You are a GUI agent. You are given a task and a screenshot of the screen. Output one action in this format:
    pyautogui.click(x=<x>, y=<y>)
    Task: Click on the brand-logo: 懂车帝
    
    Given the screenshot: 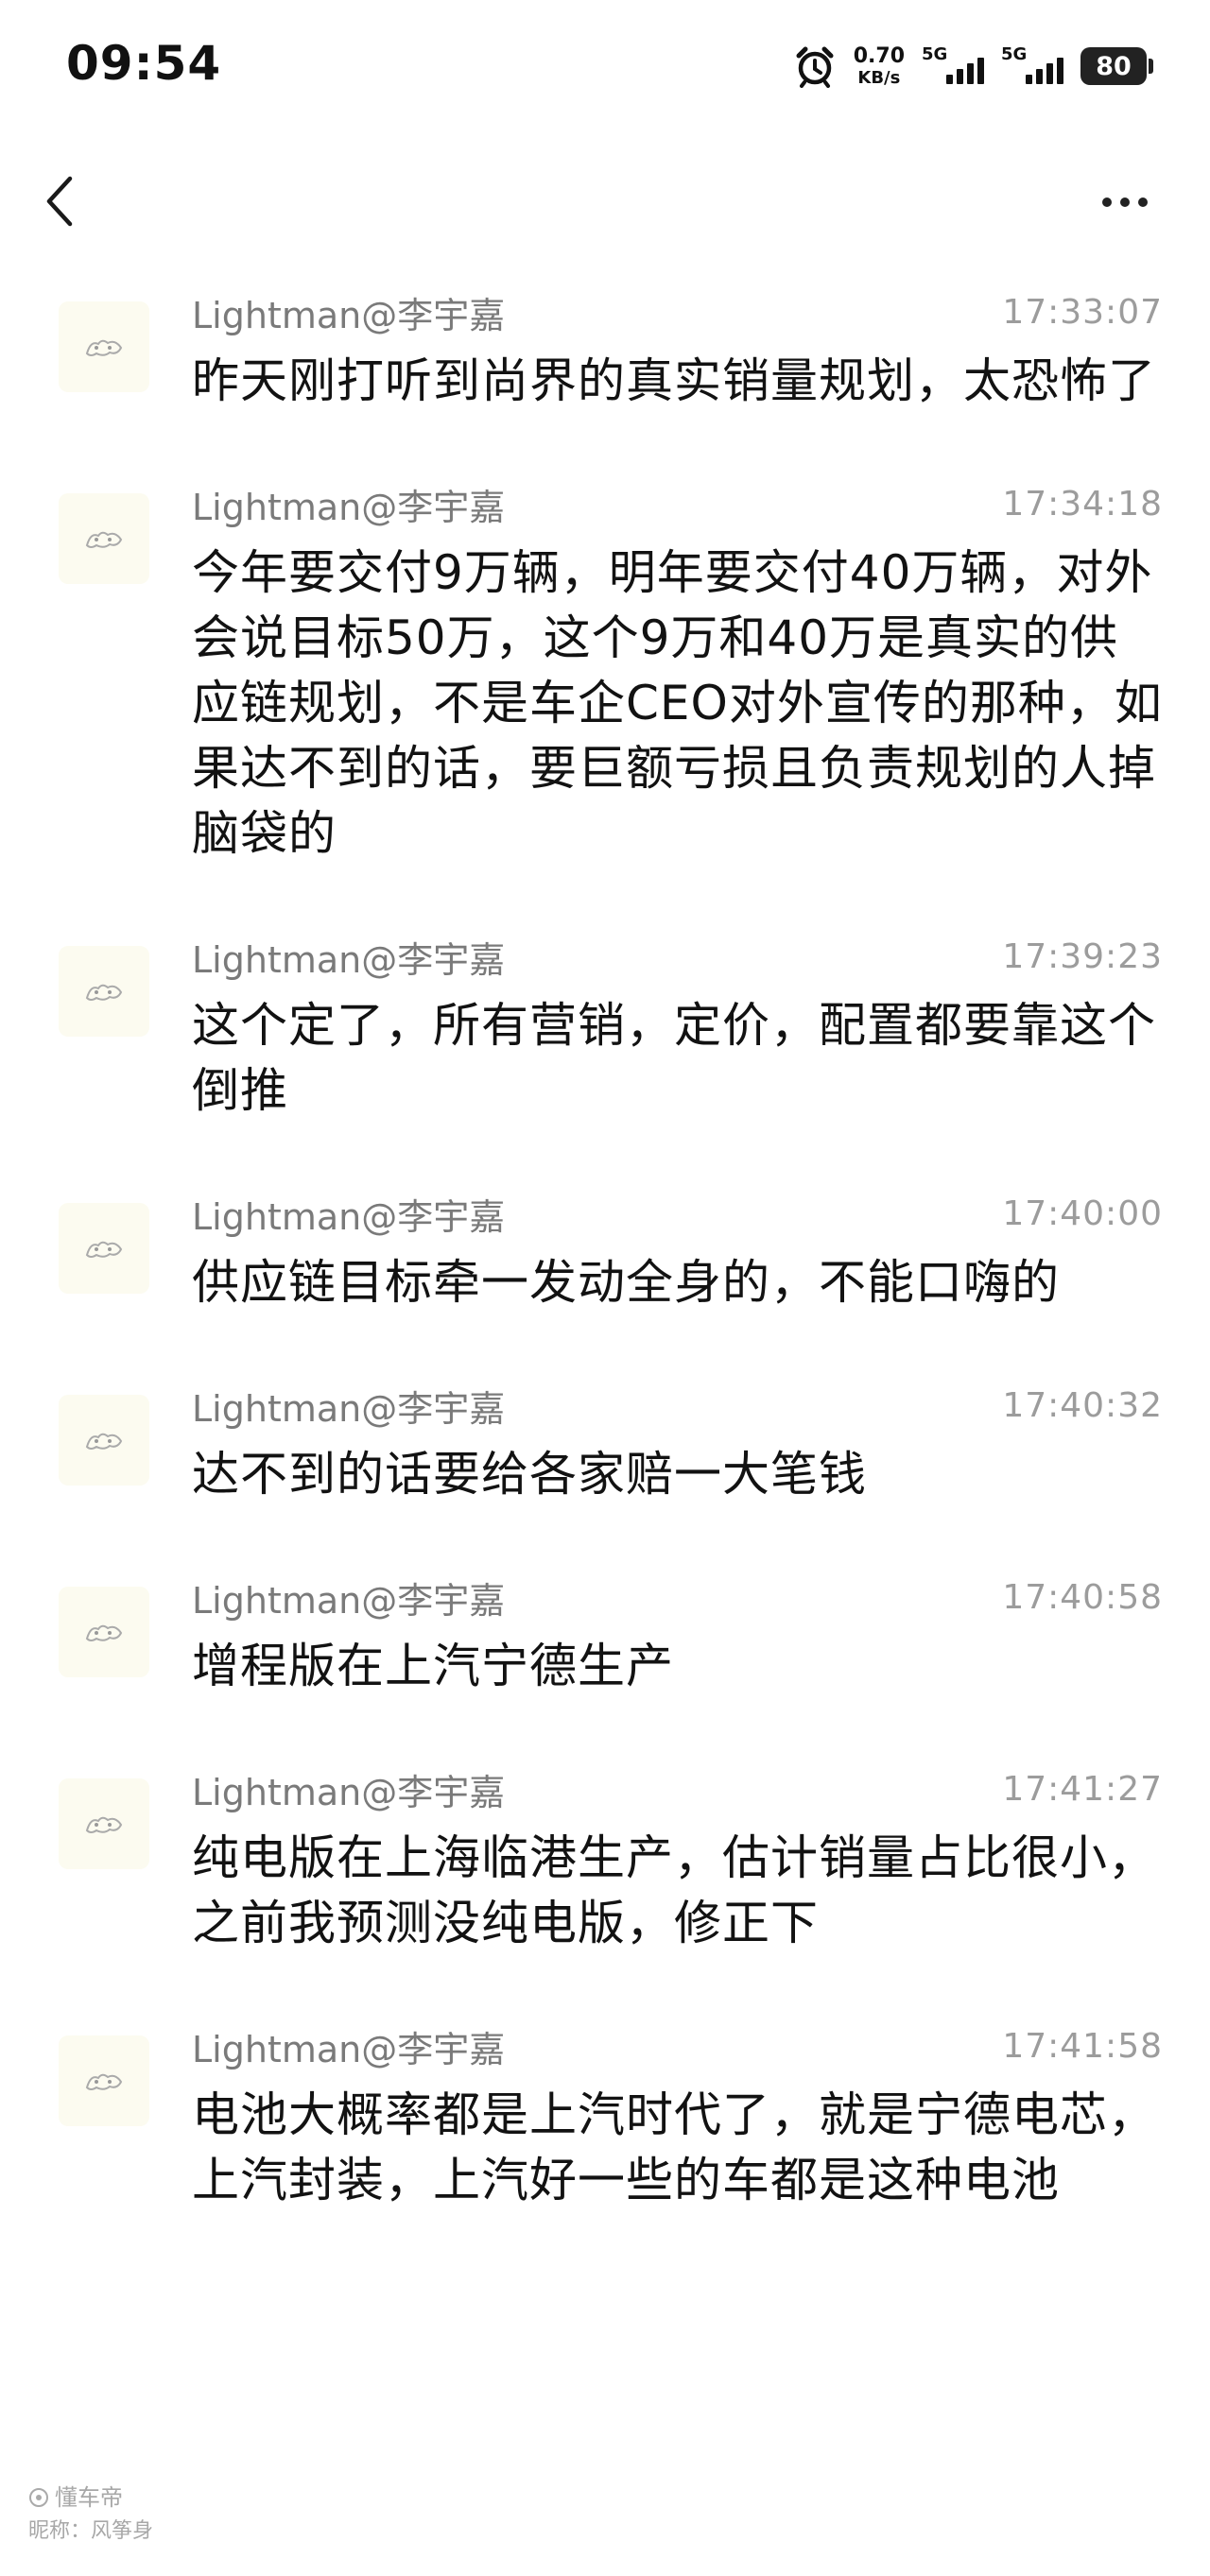 What is the action you would take?
    pyautogui.click(x=91, y=2498)
    